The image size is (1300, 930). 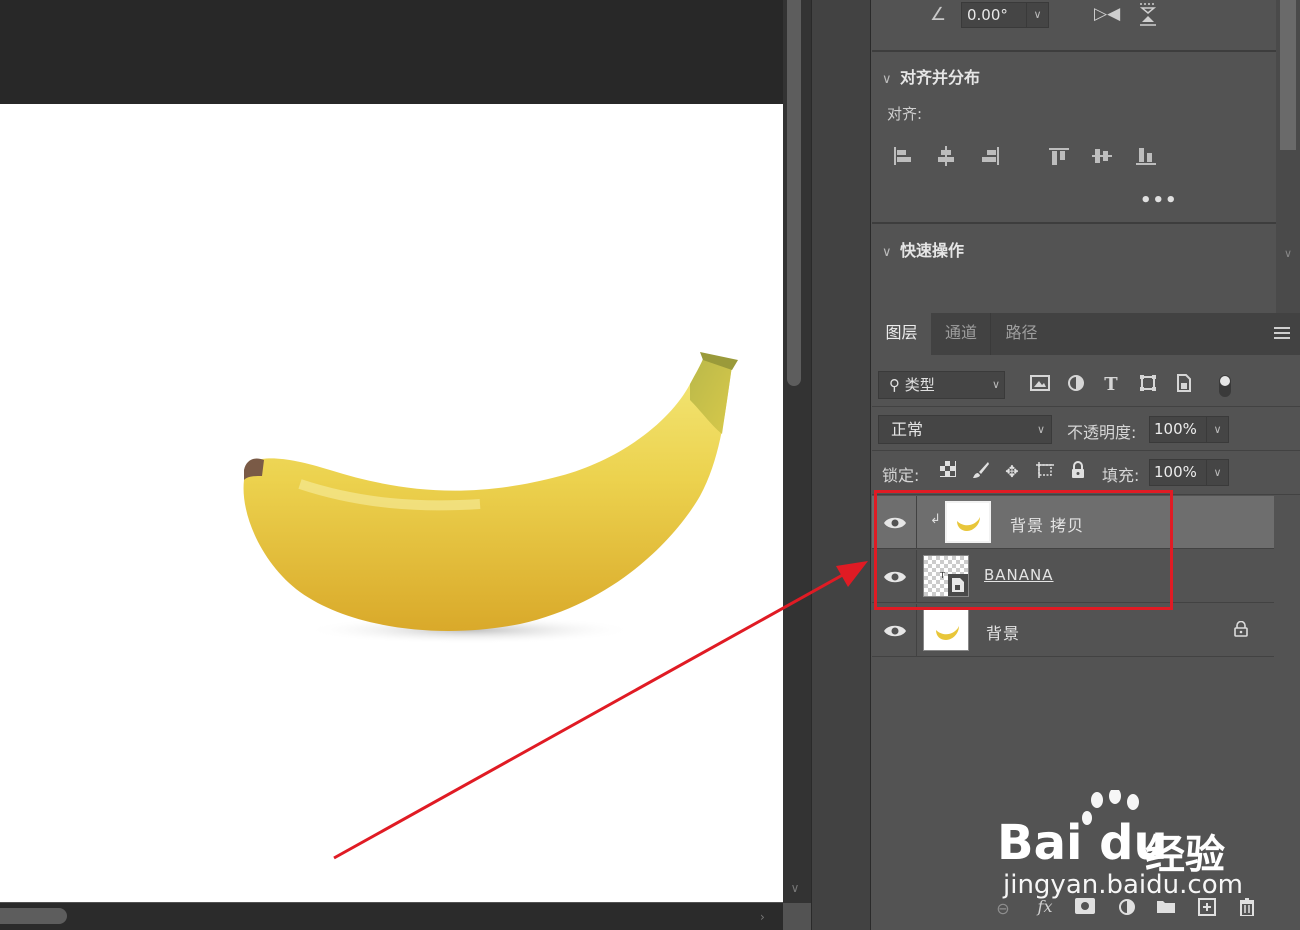 What do you see at coordinates (941, 385) in the screenshot?
I see `layer-filter-select: ⚲ 类型 ∨` at bounding box center [941, 385].